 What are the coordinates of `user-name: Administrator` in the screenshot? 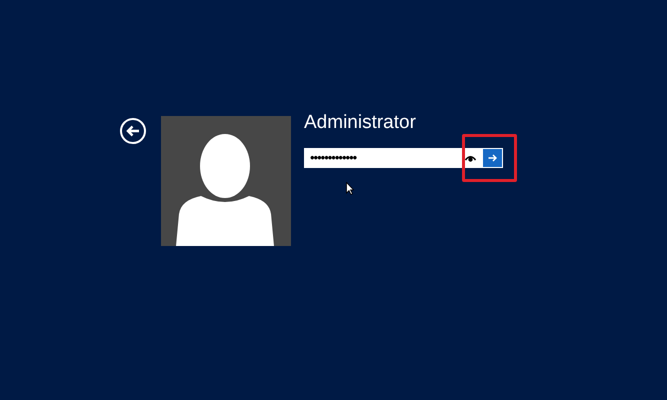 It's located at (360, 123).